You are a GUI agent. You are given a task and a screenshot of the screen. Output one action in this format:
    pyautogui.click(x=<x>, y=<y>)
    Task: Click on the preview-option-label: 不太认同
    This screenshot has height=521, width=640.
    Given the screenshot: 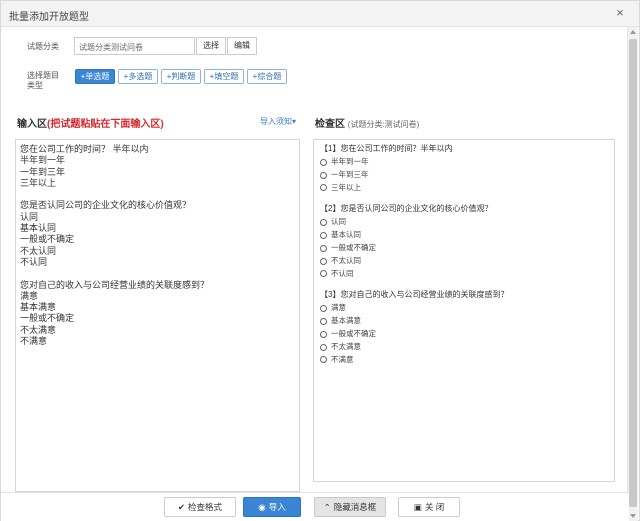 What is the action you would take?
    pyautogui.click(x=346, y=260)
    